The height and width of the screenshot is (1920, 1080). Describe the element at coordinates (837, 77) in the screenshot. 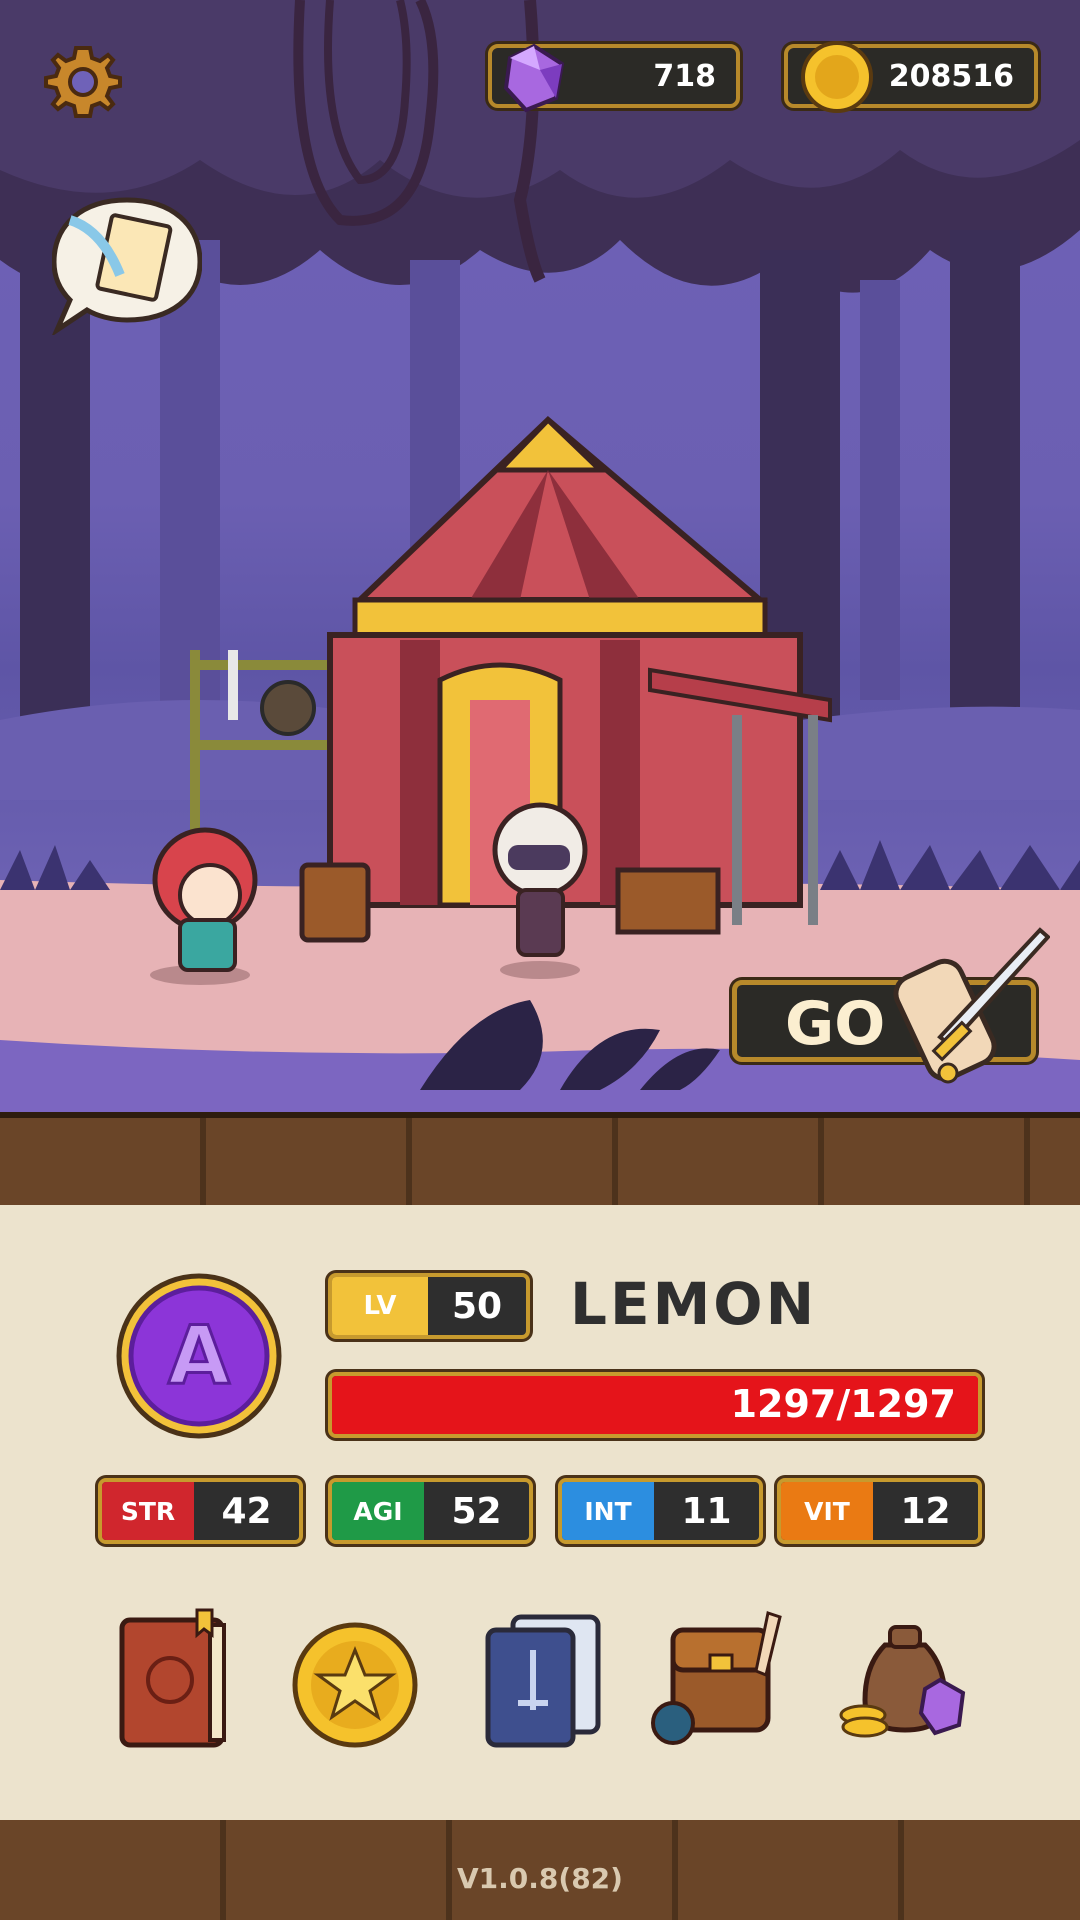

I see `gold-coin-icon` at that location.